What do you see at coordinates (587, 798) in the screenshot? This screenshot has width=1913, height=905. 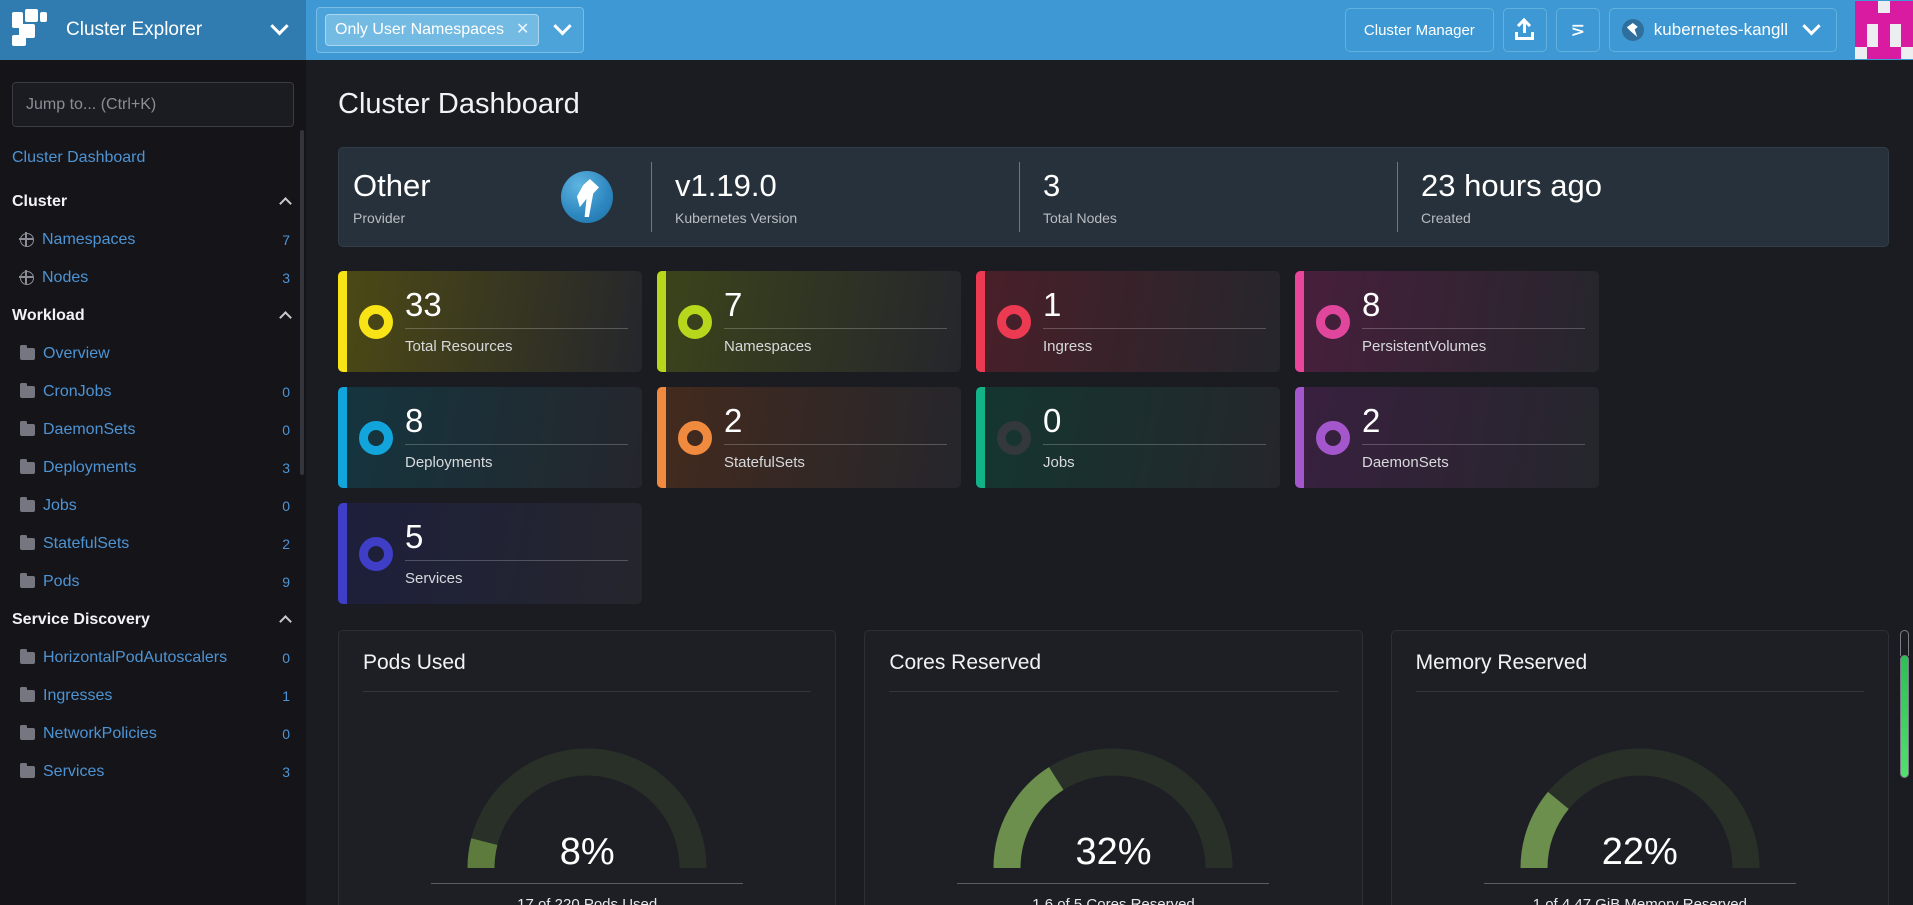 I see `gauge-body: 8% 17 of 220 Pods Used` at bounding box center [587, 798].